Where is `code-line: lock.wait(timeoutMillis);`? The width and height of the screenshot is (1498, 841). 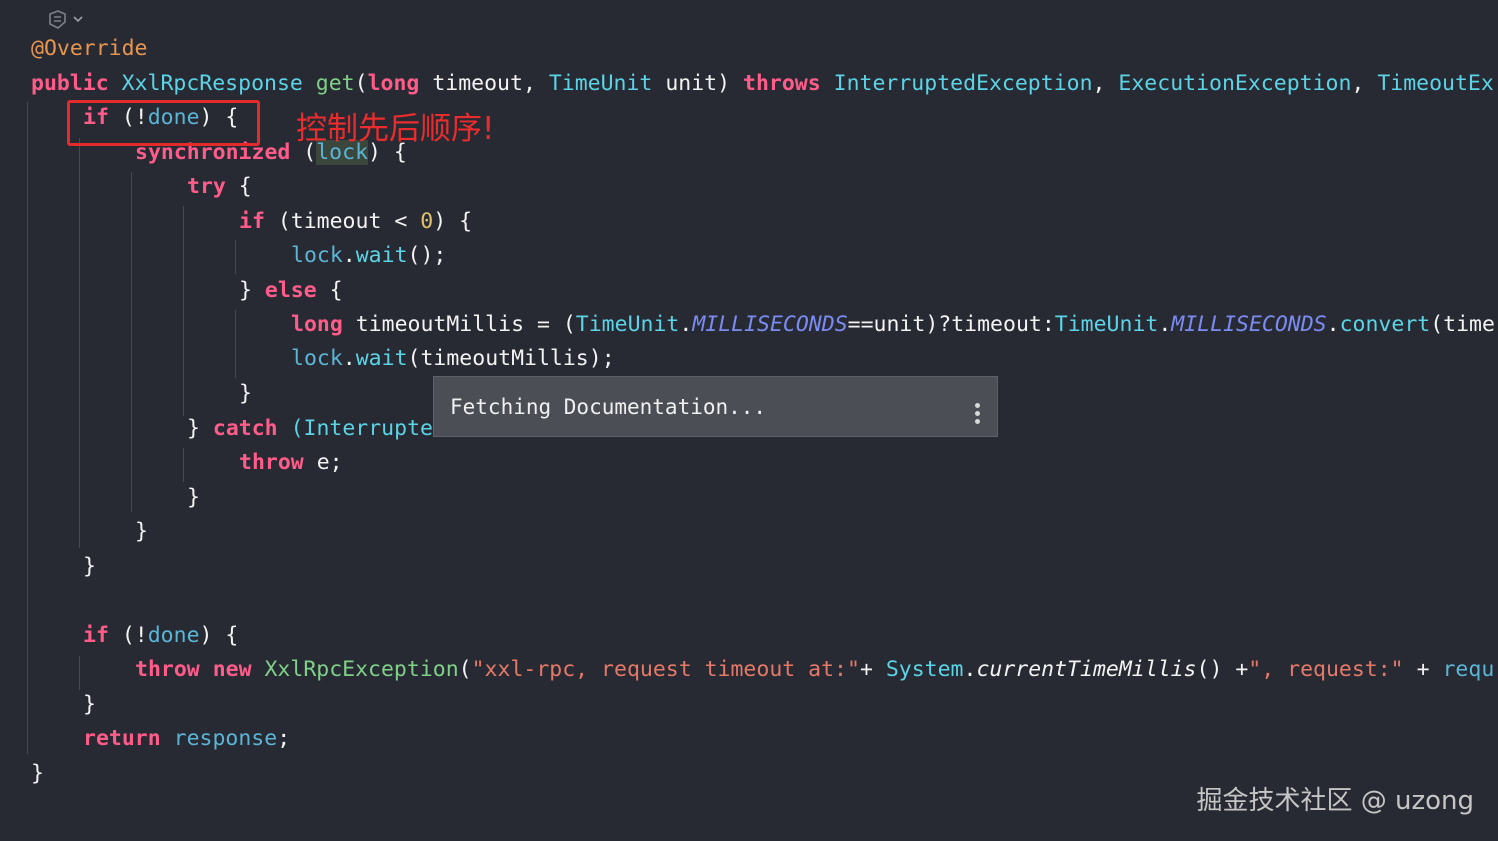
code-line: lock.wait(timeoutMillis); is located at coordinates (453, 359).